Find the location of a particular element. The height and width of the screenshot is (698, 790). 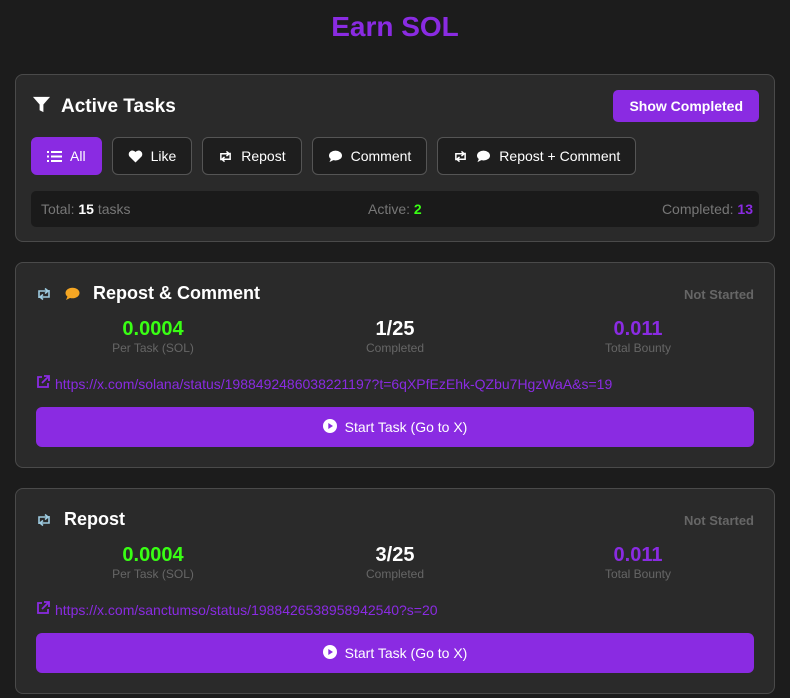

task-title: Repost is located at coordinates (95, 519).